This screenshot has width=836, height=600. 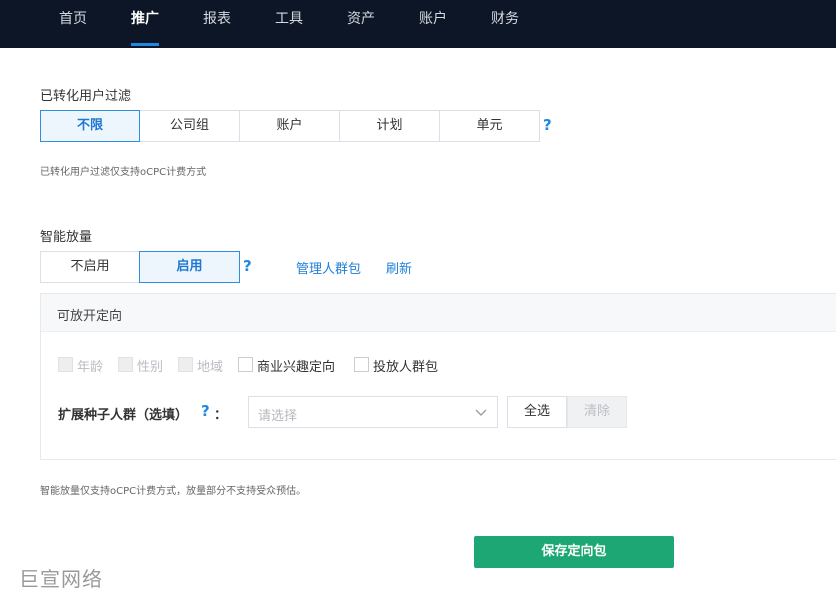 I want to click on checkbox-audience-package, so click(x=361, y=364).